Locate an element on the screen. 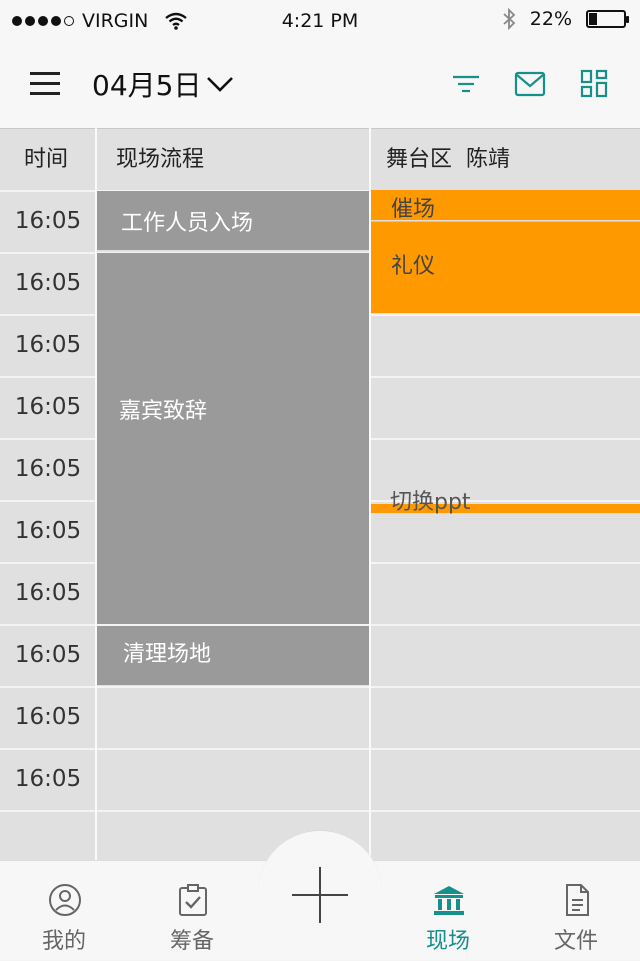 This screenshot has height=961, width=640. battery-percent: 22% is located at coordinates (550, 19).